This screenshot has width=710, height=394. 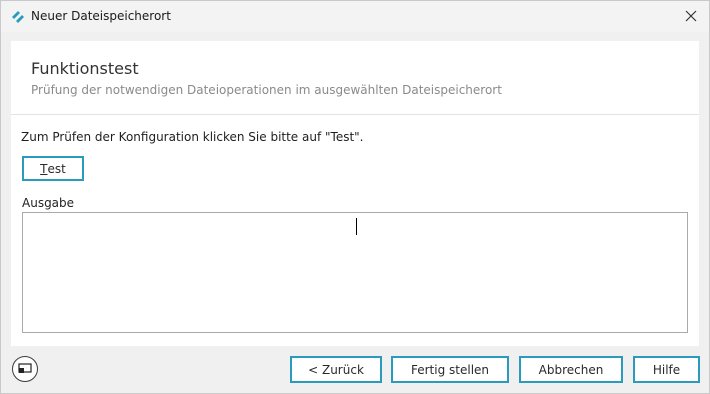 I want to click on app-logo-icon, so click(x=18, y=17).